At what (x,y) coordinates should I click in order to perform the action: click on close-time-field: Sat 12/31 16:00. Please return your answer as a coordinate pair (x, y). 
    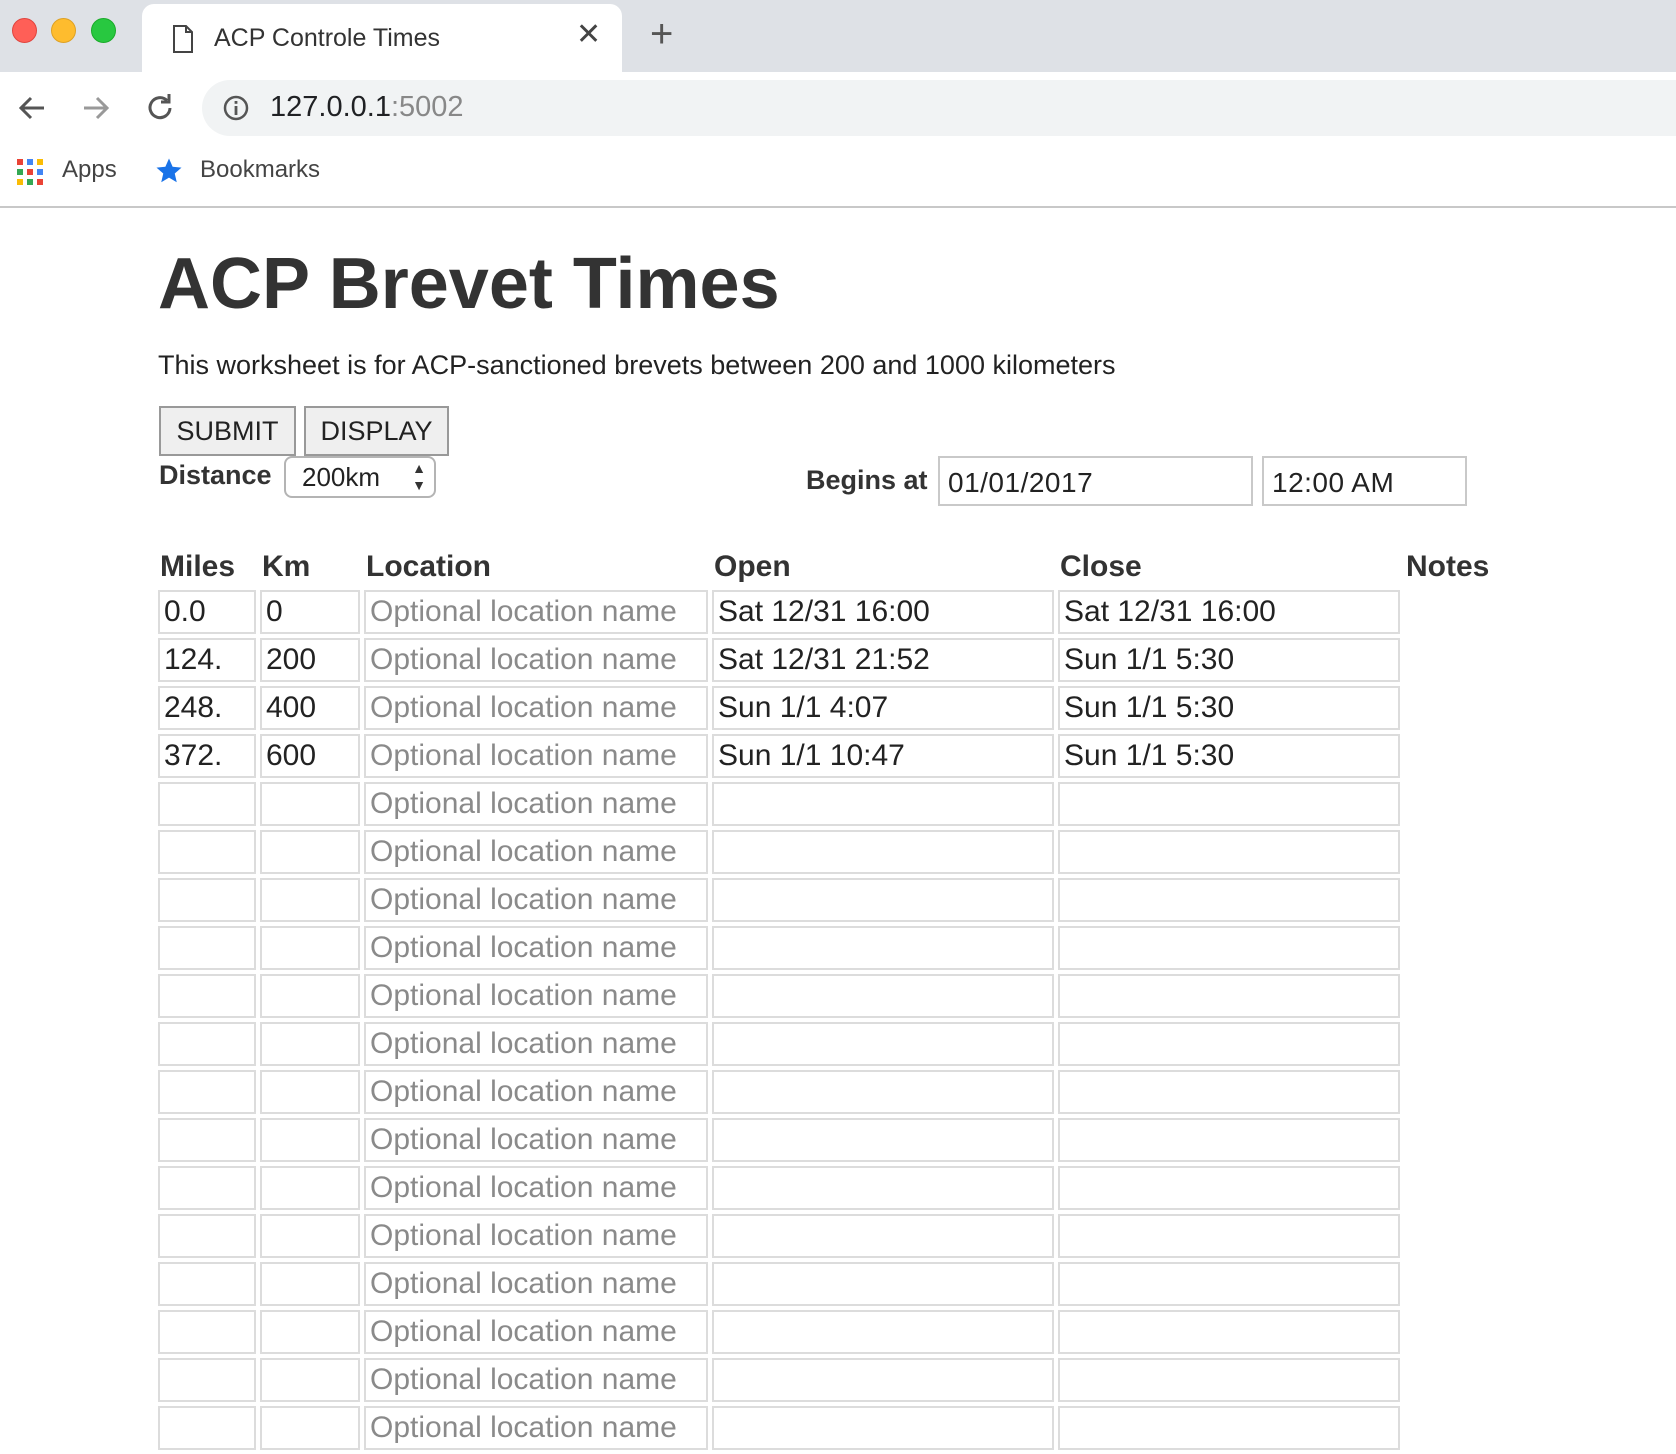
    Looking at the image, I should click on (1229, 612).